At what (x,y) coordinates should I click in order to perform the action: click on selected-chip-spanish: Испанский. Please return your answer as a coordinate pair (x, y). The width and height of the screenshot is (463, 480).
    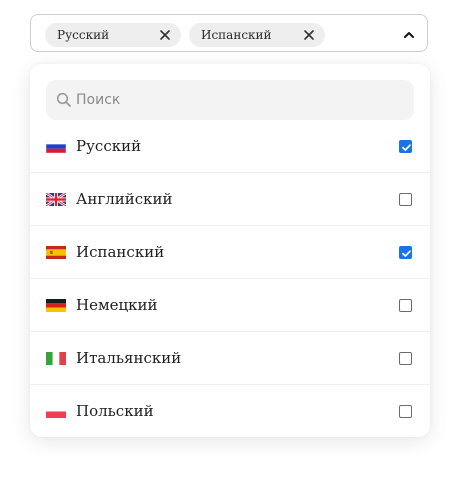
    Looking at the image, I should click on (257, 35).